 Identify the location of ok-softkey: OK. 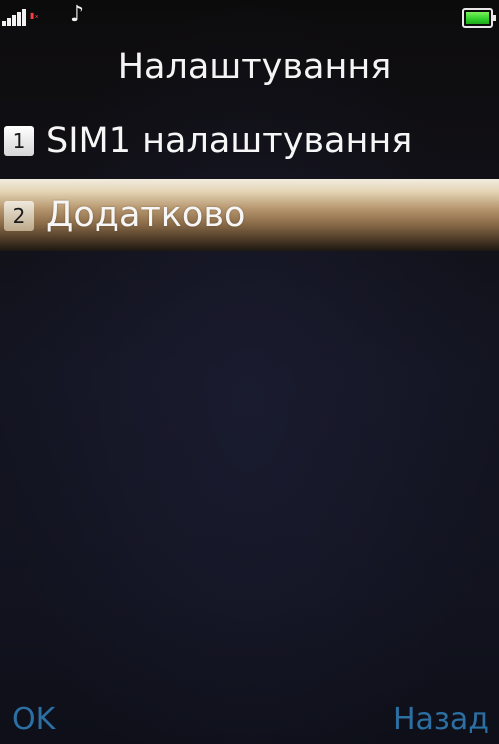
(33, 720).